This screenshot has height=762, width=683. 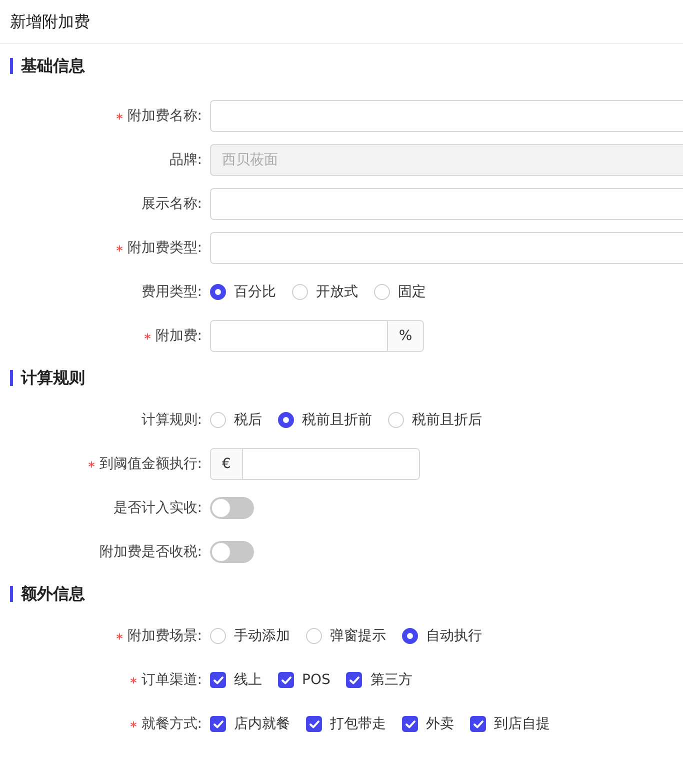 I want to click on field-label: 费用类型:, so click(x=171, y=292).